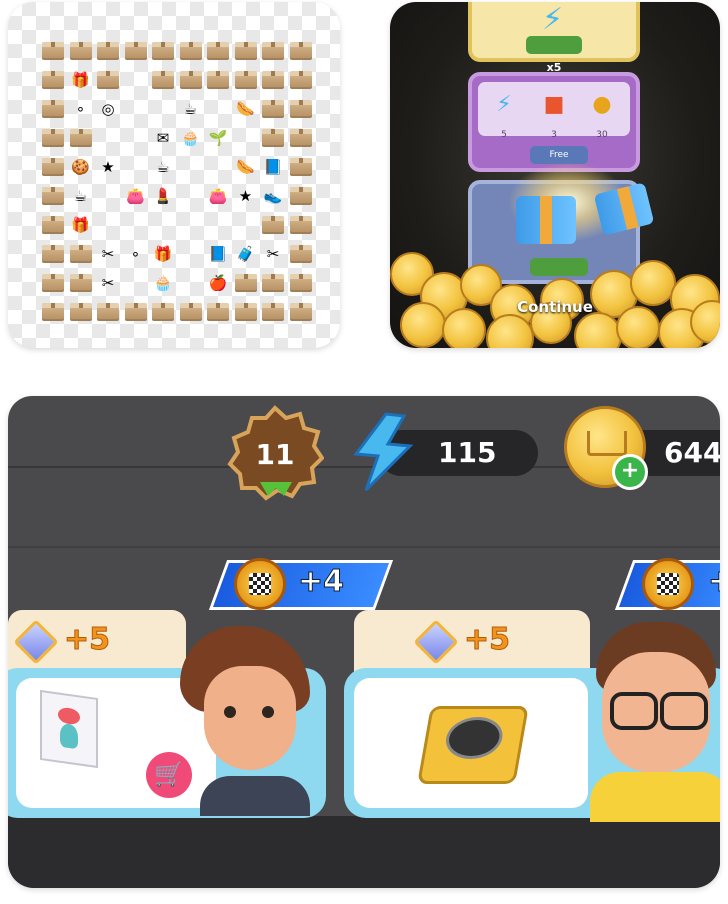  Describe the element at coordinates (81, 167) in the screenshot. I see `gingerbread-icon: 🍪` at that location.